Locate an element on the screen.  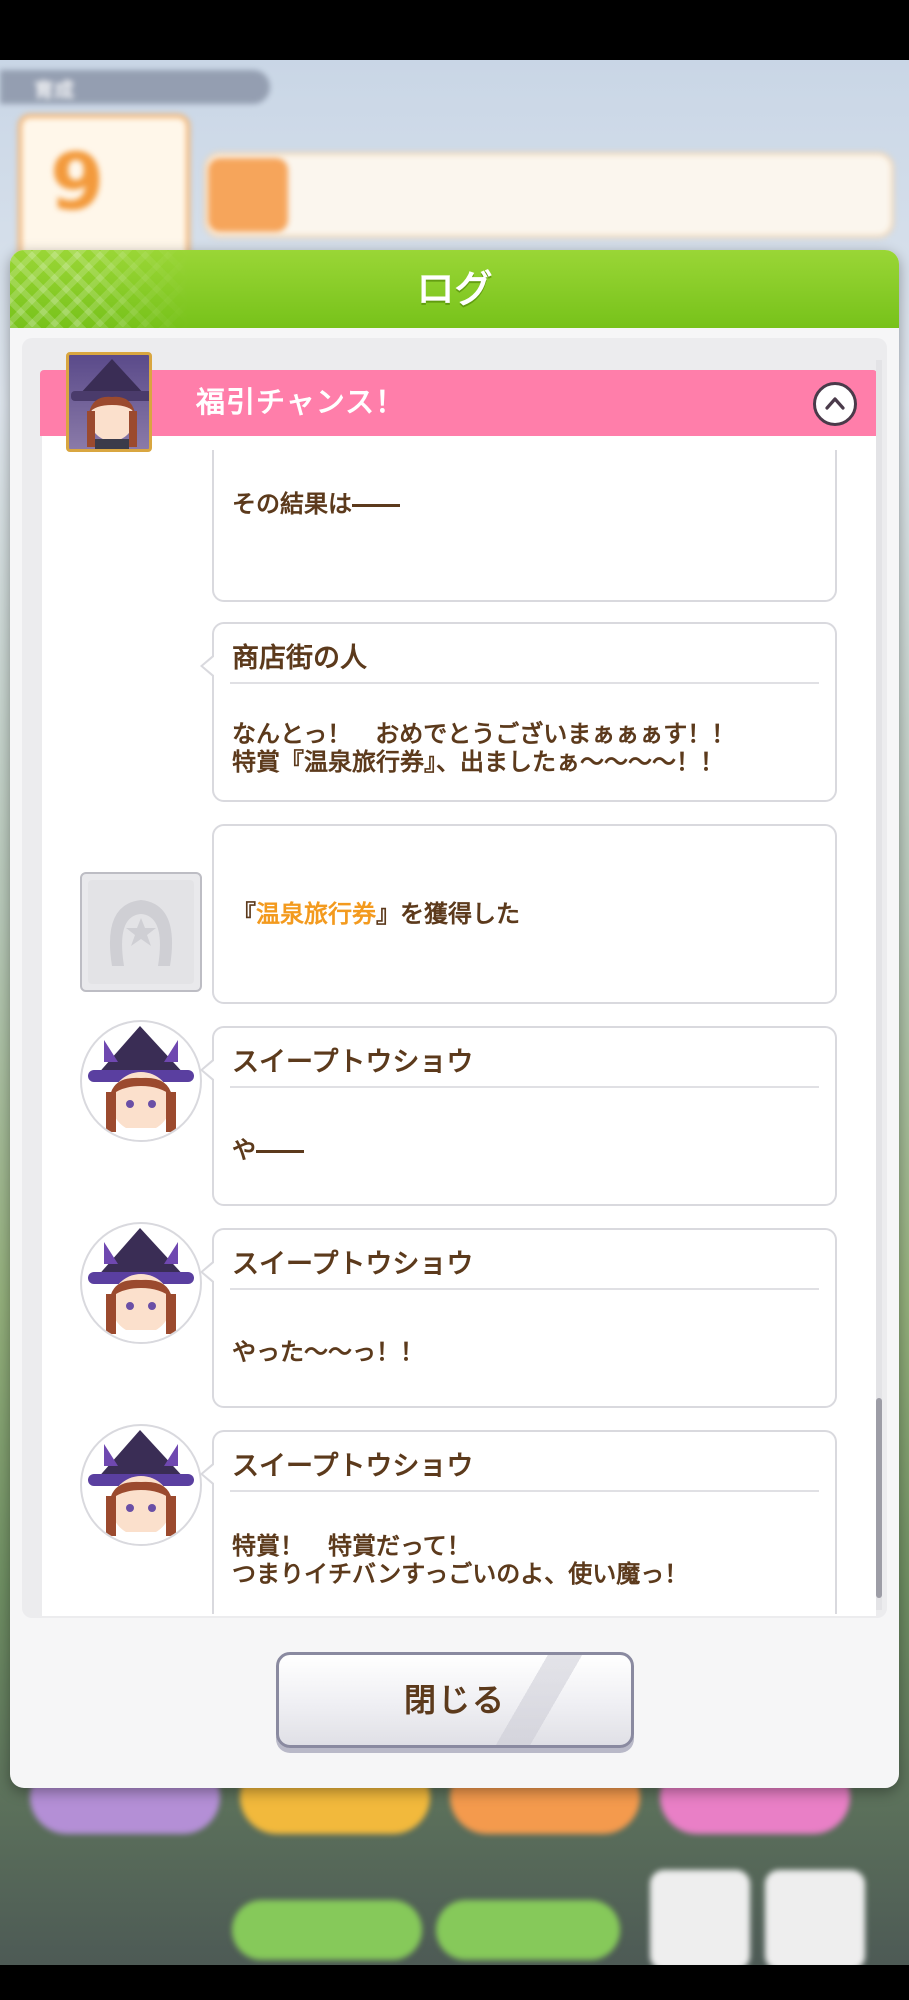
close-button-label: 閉じる is located at coordinates (454, 1700).